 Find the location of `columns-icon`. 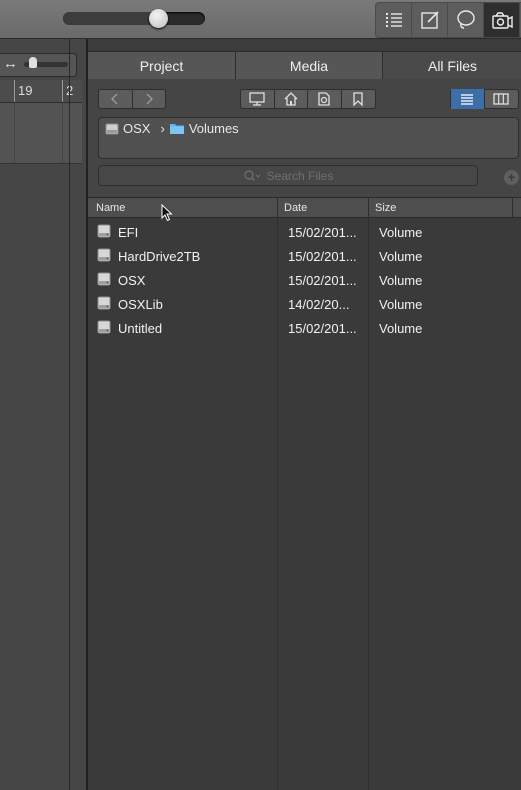

columns-icon is located at coordinates (501, 99).